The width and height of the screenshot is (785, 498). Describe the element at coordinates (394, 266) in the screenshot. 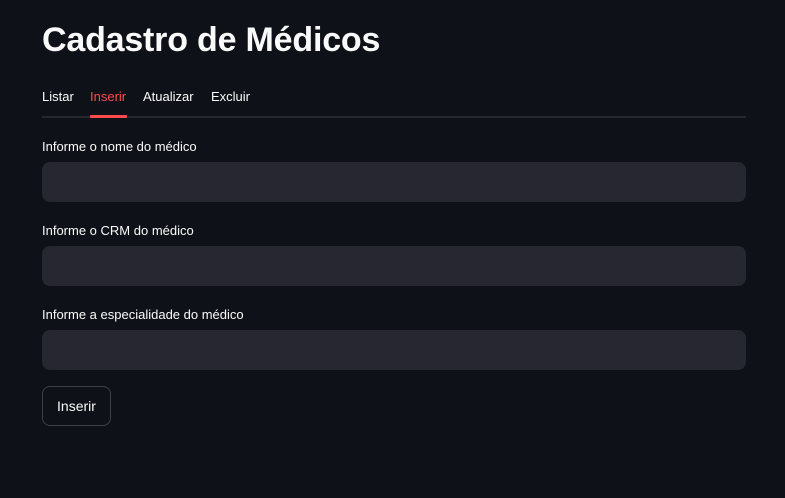

I see `doctor-crm-input` at that location.